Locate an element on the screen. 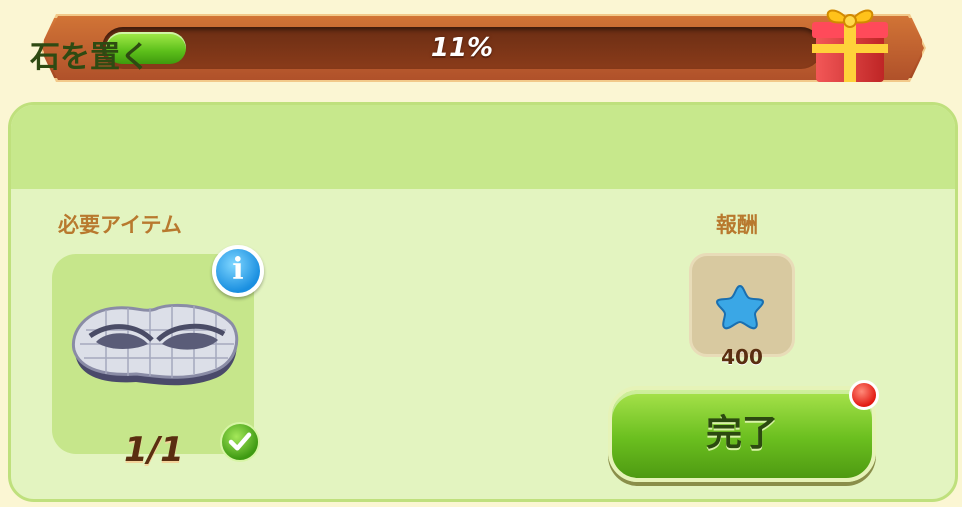  reward-amount: 400 is located at coordinates (742, 357).